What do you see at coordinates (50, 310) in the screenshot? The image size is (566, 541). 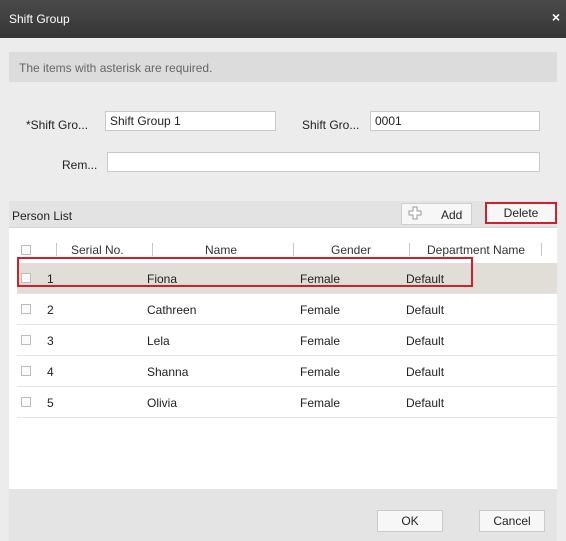 I see `serial-cell: 2` at bounding box center [50, 310].